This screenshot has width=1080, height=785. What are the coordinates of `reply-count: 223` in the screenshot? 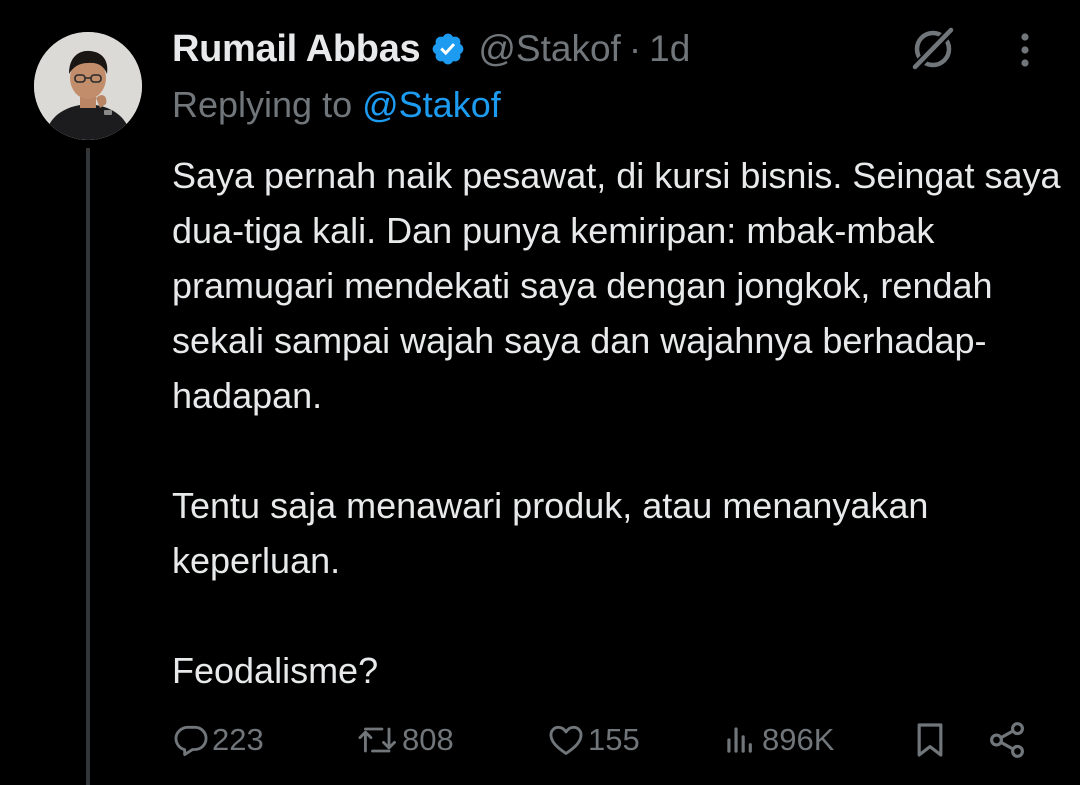 It's located at (238, 739).